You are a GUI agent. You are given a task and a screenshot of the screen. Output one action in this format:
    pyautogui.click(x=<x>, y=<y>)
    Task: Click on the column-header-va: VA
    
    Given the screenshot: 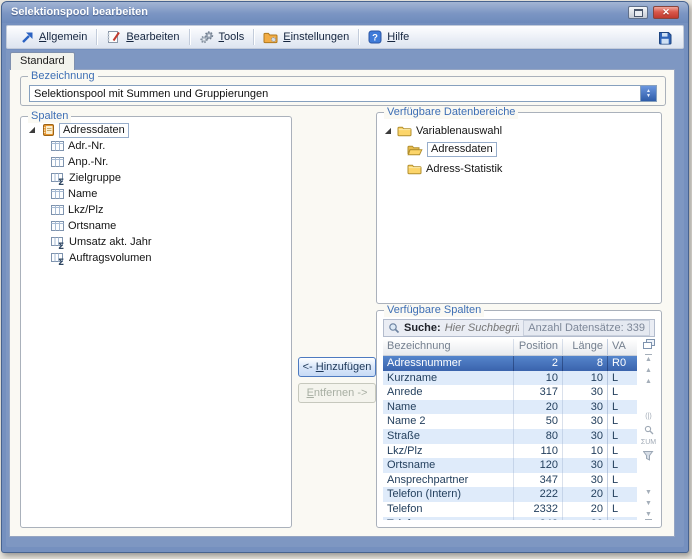 What is the action you would take?
    pyautogui.click(x=622, y=347)
    